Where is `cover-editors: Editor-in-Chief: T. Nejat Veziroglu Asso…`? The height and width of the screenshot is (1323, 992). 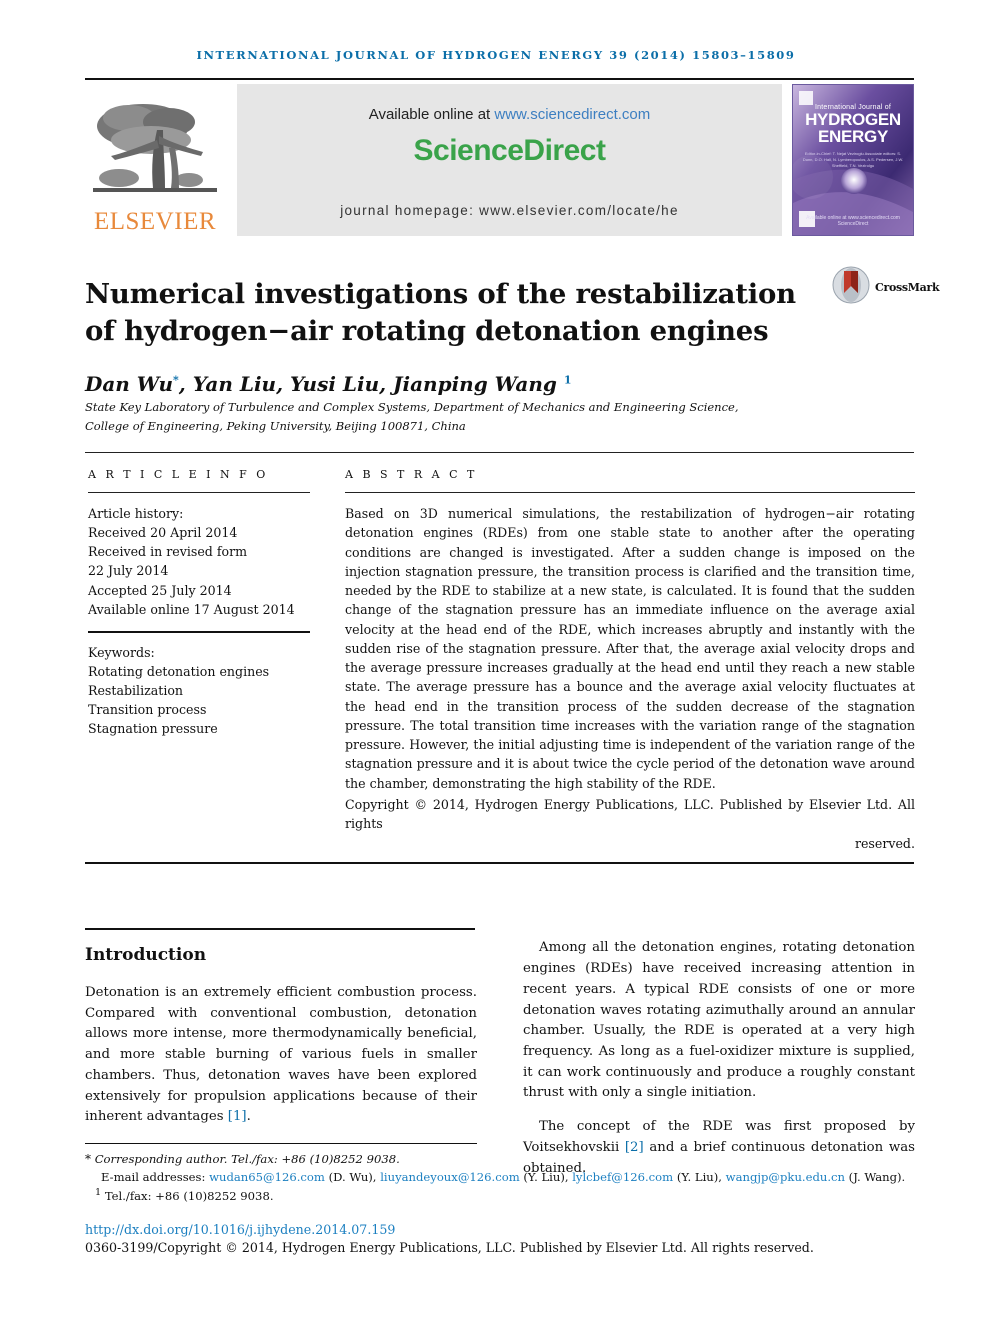 cover-editors: Editor-in-Chief: T. Nejat Veziroglu Asso… is located at coordinates (853, 159).